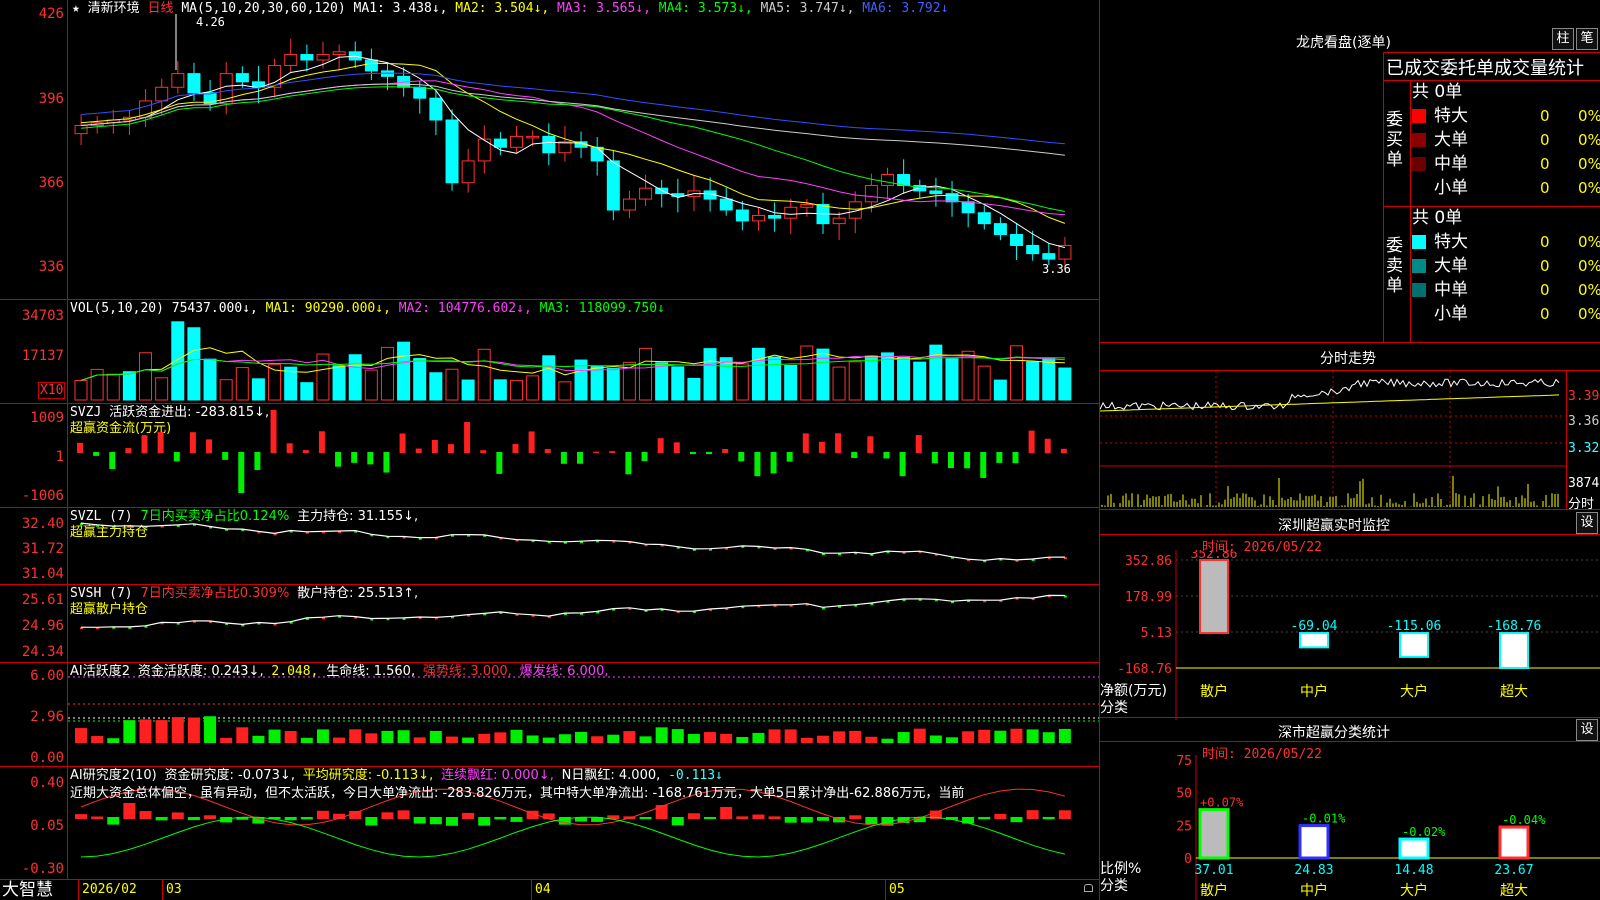  Describe the element at coordinates (47, 717) in the screenshot. I see `ai-active-tick: 2.96` at that location.